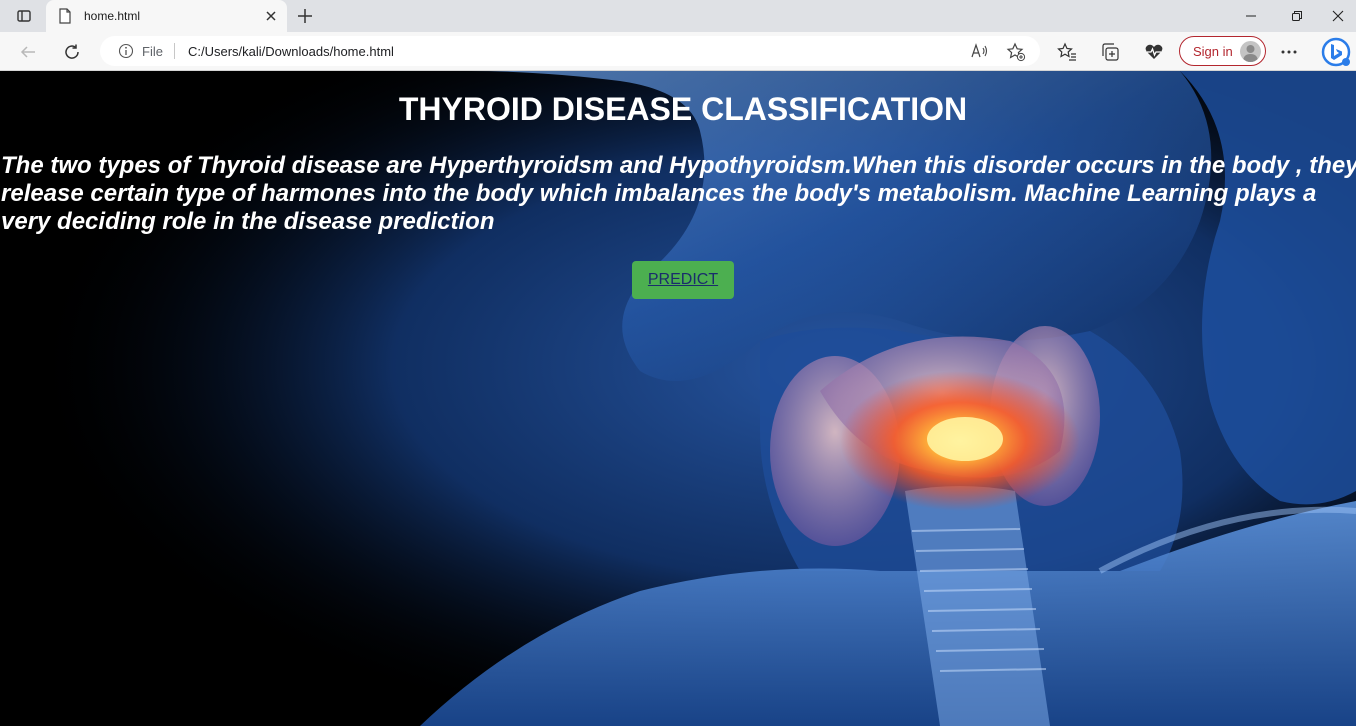  Describe the element at coordinates (166, 16) in the screenshot. I see `active-tab: home.html` at that location.